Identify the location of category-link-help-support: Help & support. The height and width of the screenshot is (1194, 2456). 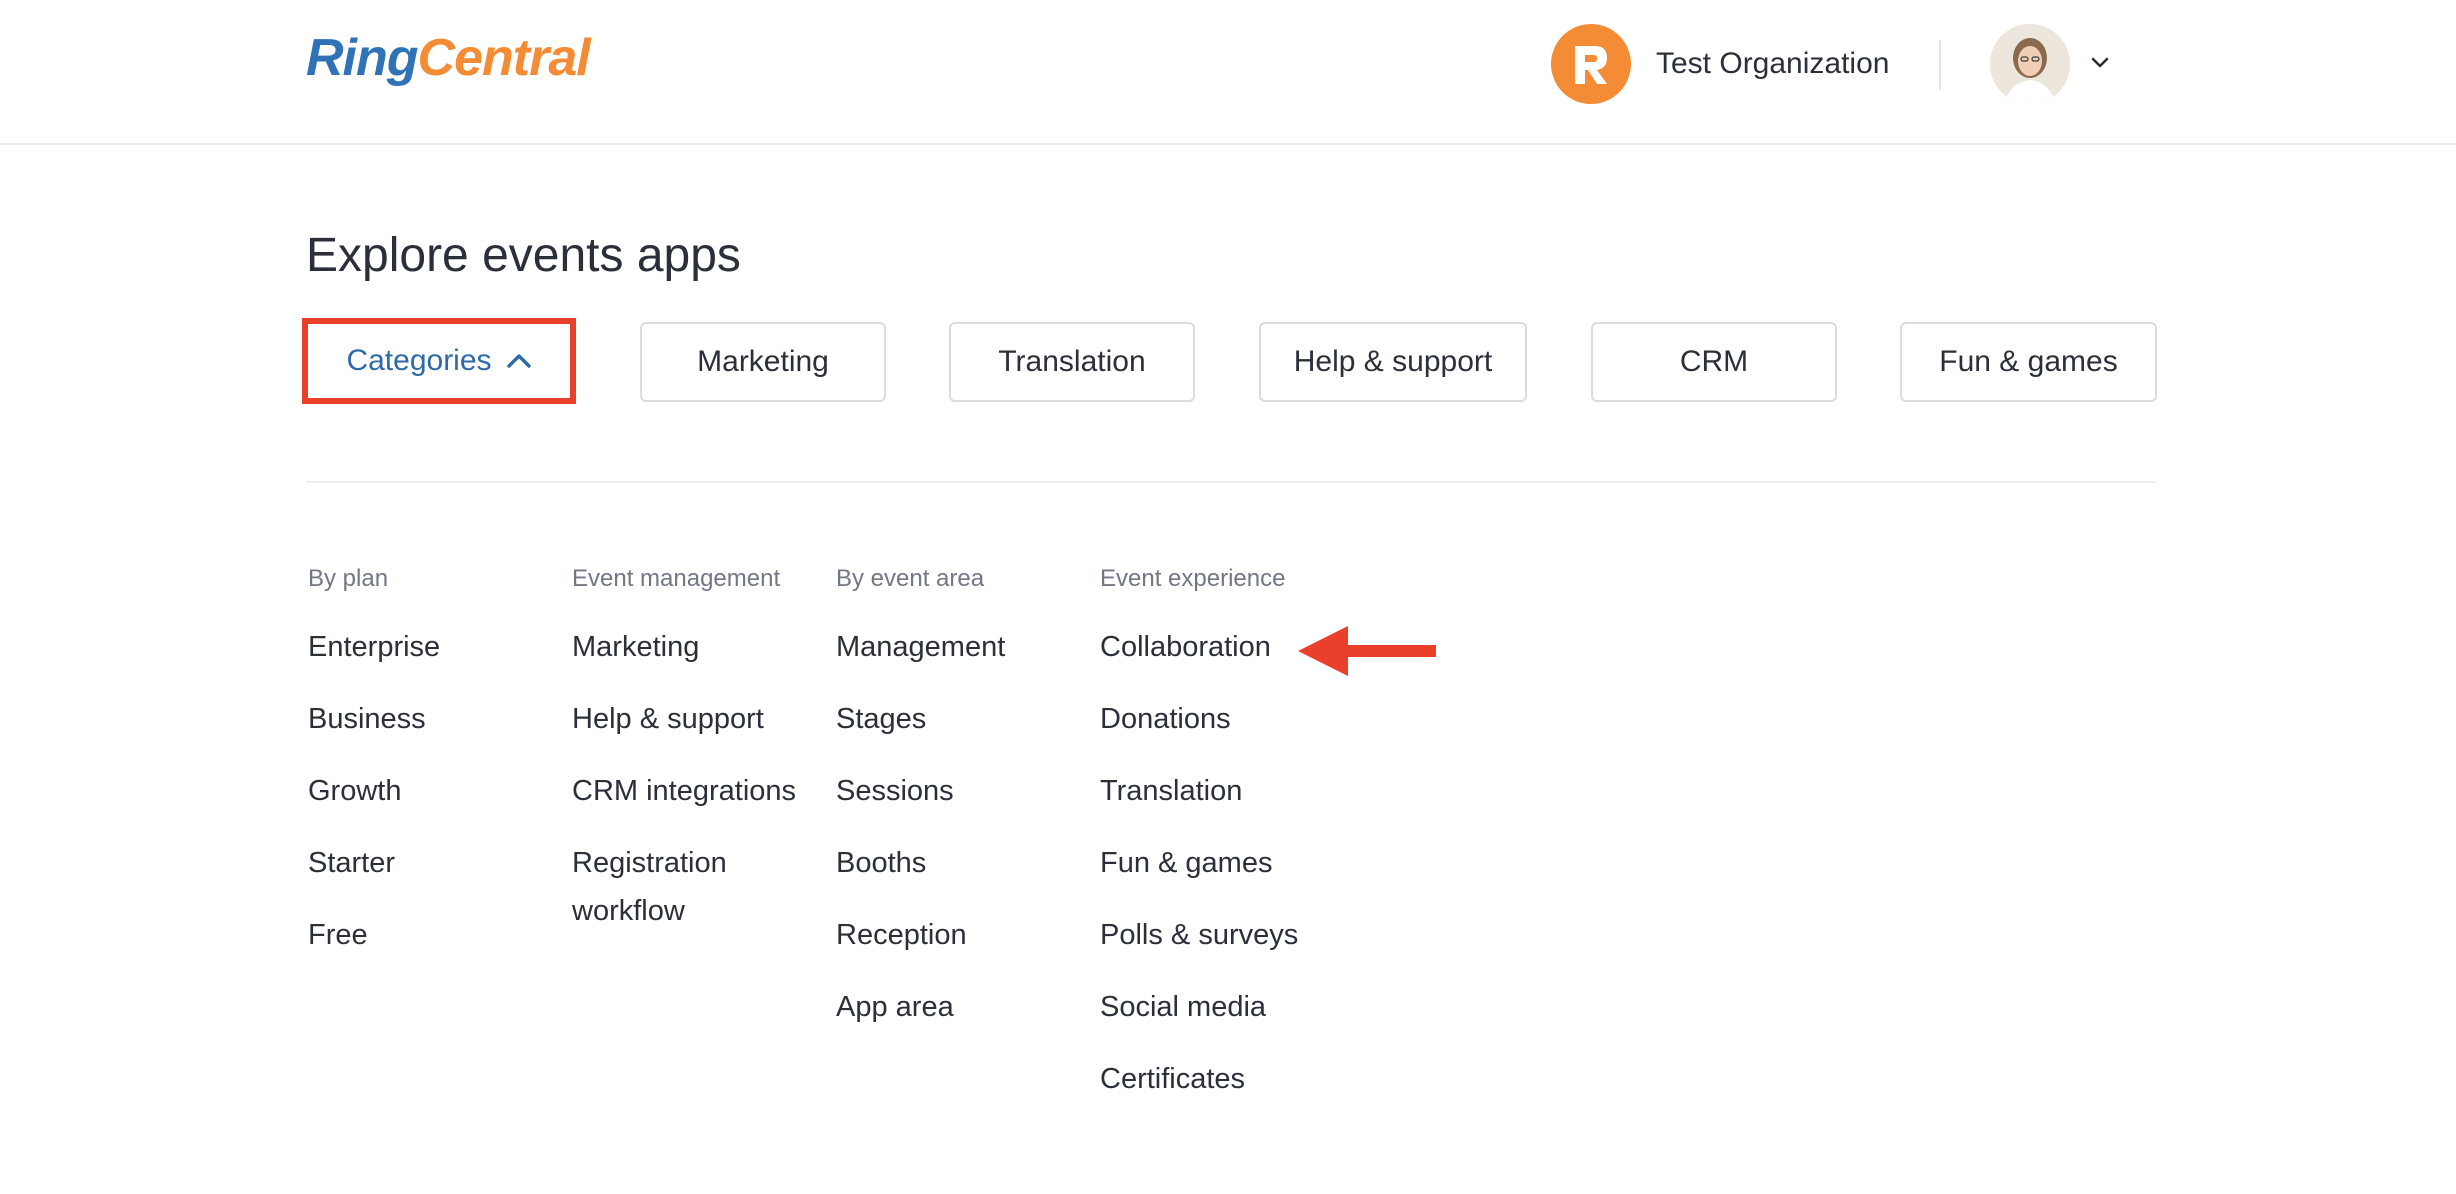
(684, 719).